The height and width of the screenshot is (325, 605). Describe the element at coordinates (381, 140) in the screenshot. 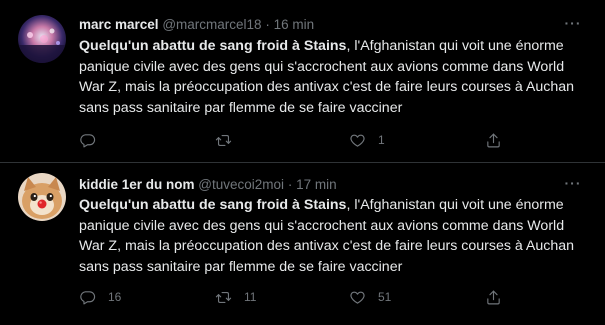

I see `like-count: 1` at that location.